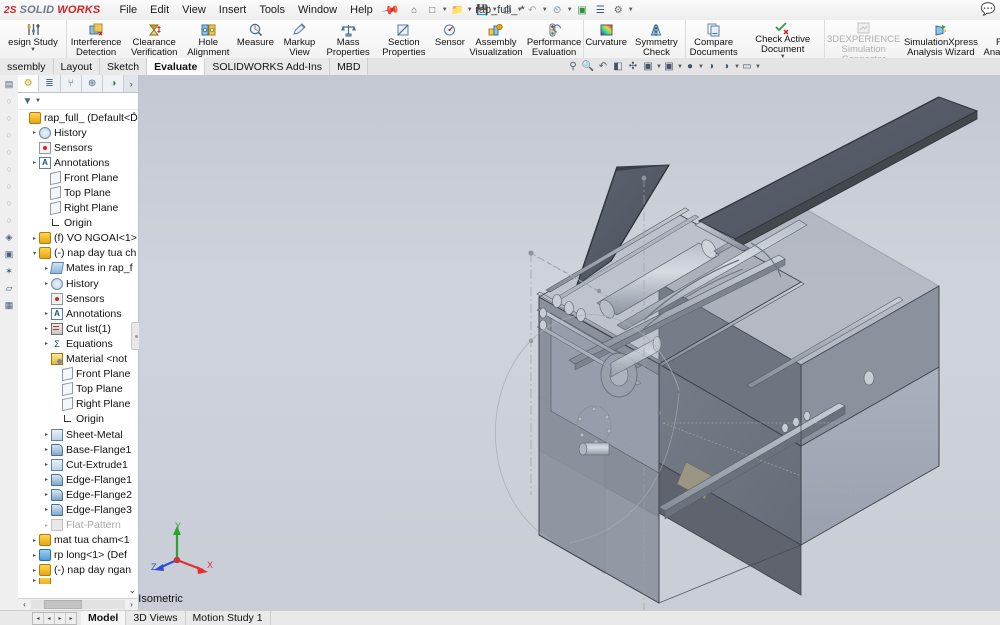 The height and width of the screenshot is (625, 1000). I want to click on zoom-to-fit-icon: ⚲, so click(573, 67).